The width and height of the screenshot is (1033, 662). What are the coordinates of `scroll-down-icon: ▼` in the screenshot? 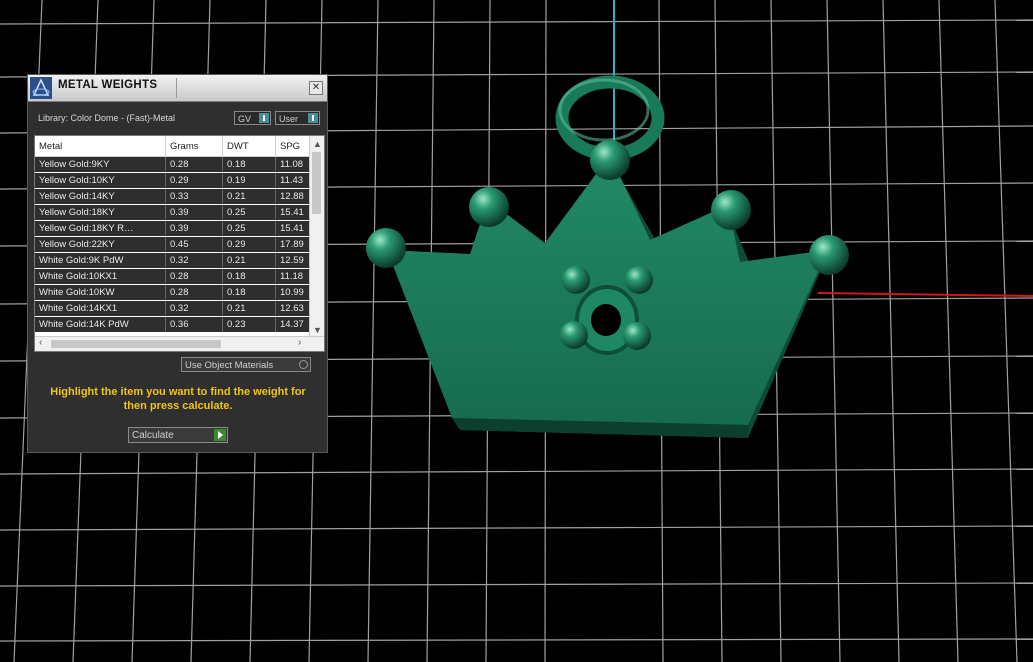 It's located at (317, 330).